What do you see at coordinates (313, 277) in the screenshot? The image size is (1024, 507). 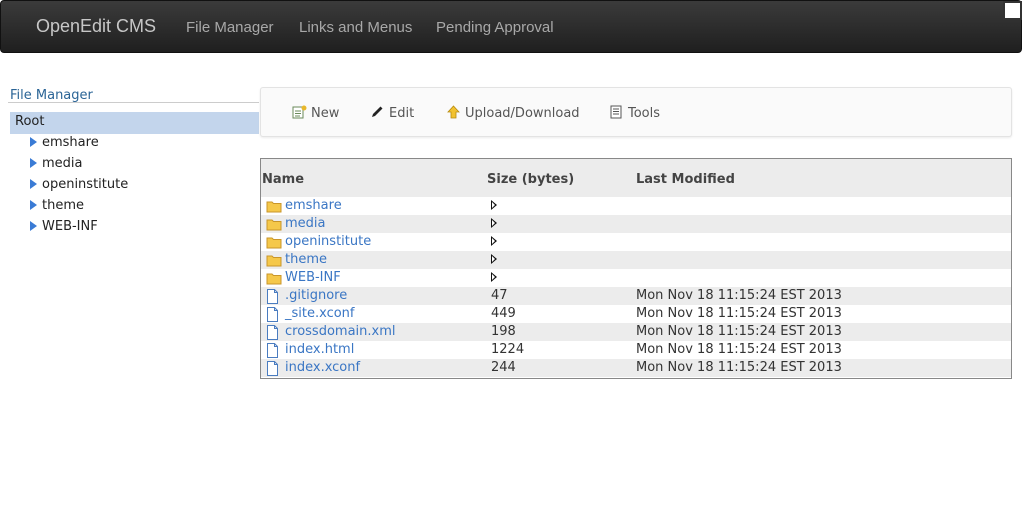 I see `file-name-link: WEB-INF` at bounding box center [313, 277].